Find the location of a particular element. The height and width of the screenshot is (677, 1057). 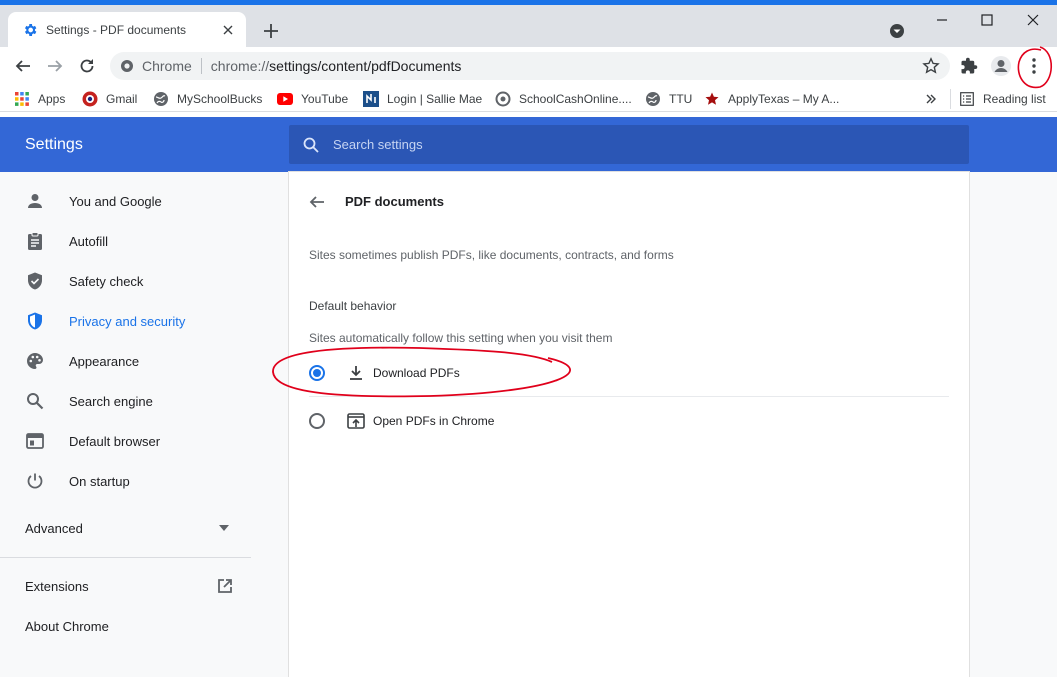

open-in-new-icon is located at coordinates (225, 586).